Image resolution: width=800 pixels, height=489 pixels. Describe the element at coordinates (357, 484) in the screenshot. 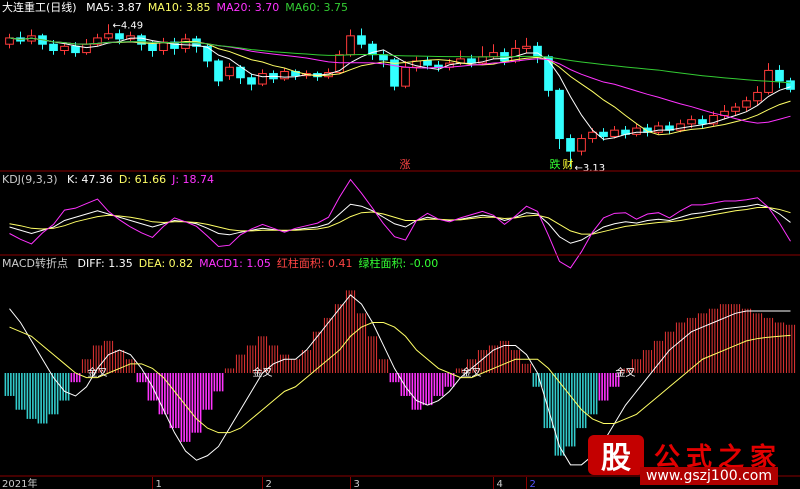

I see `x-tick-label: 3` at that location.